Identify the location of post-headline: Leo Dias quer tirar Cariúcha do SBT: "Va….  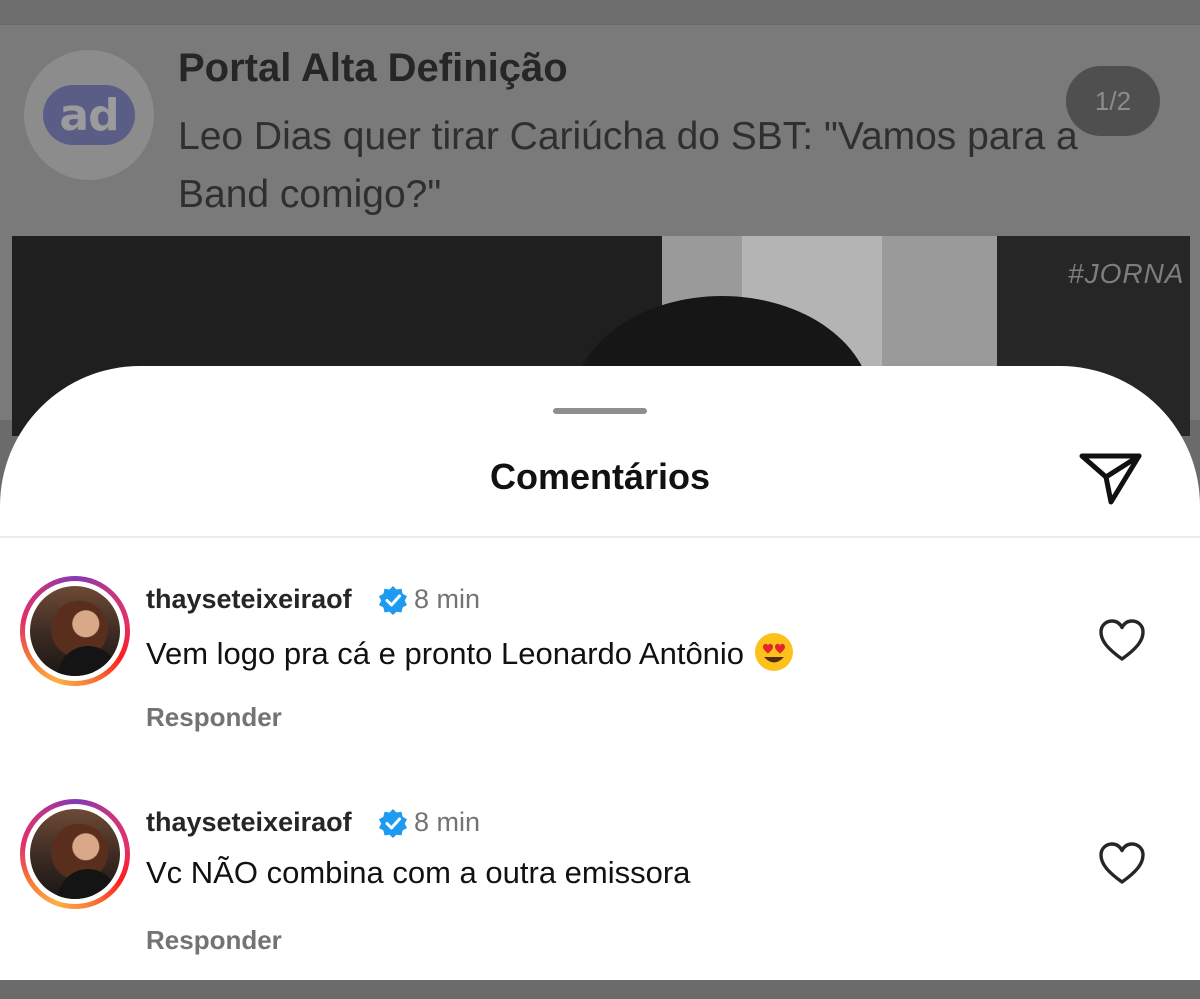
(628, 165).